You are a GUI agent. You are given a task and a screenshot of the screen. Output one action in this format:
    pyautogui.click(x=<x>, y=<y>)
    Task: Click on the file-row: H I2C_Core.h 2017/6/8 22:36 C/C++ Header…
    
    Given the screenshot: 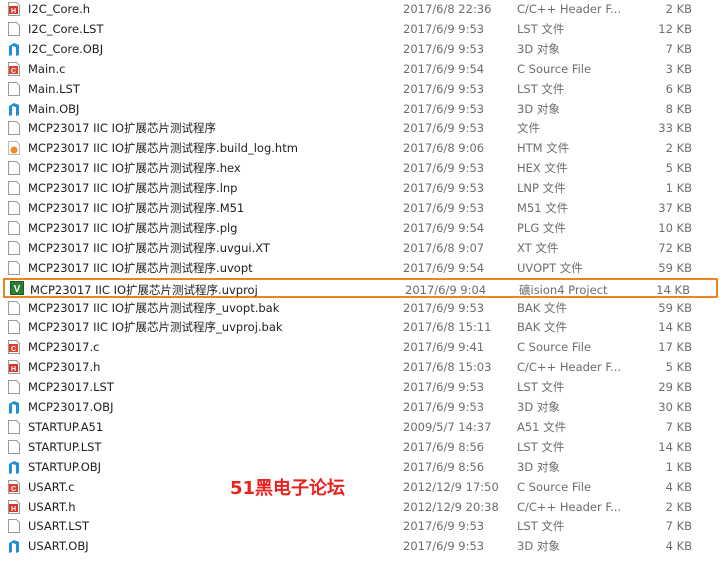 What is the action you would take?
    pyautogui.click(x=360, y=9)
    